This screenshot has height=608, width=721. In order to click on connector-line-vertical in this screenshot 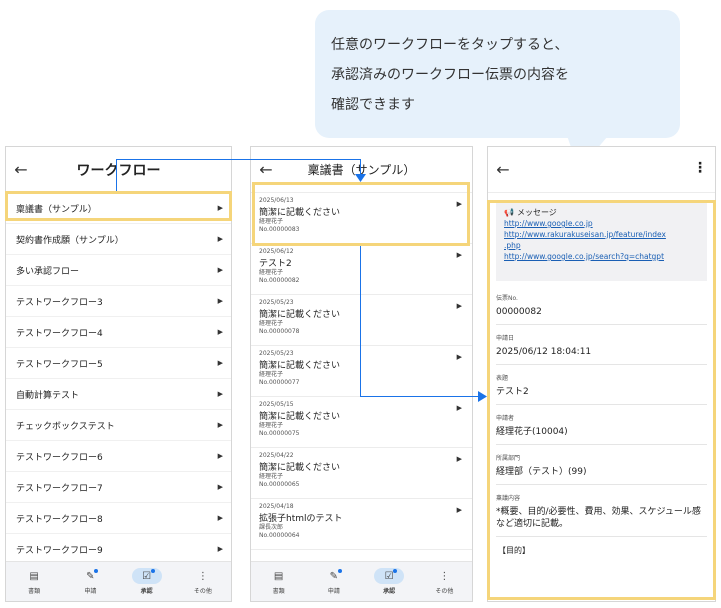, I will do `click(360, 321)`.